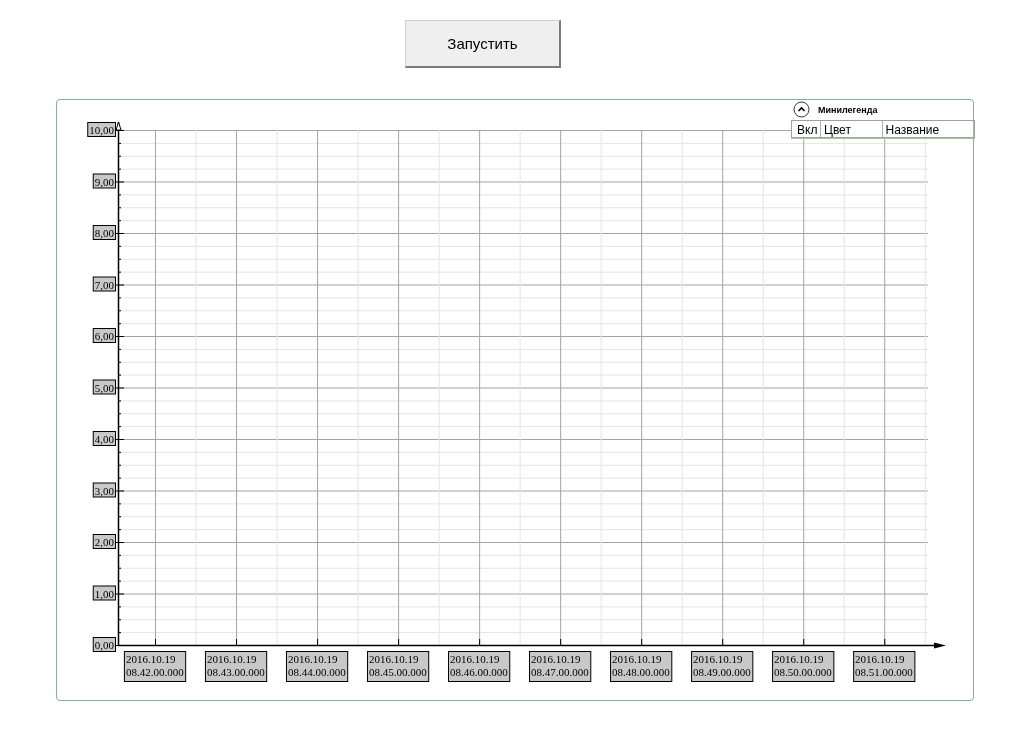  Describe the element at coordinates (483, 44) in the screenshot. I see `run-button: Запустить` at that location.